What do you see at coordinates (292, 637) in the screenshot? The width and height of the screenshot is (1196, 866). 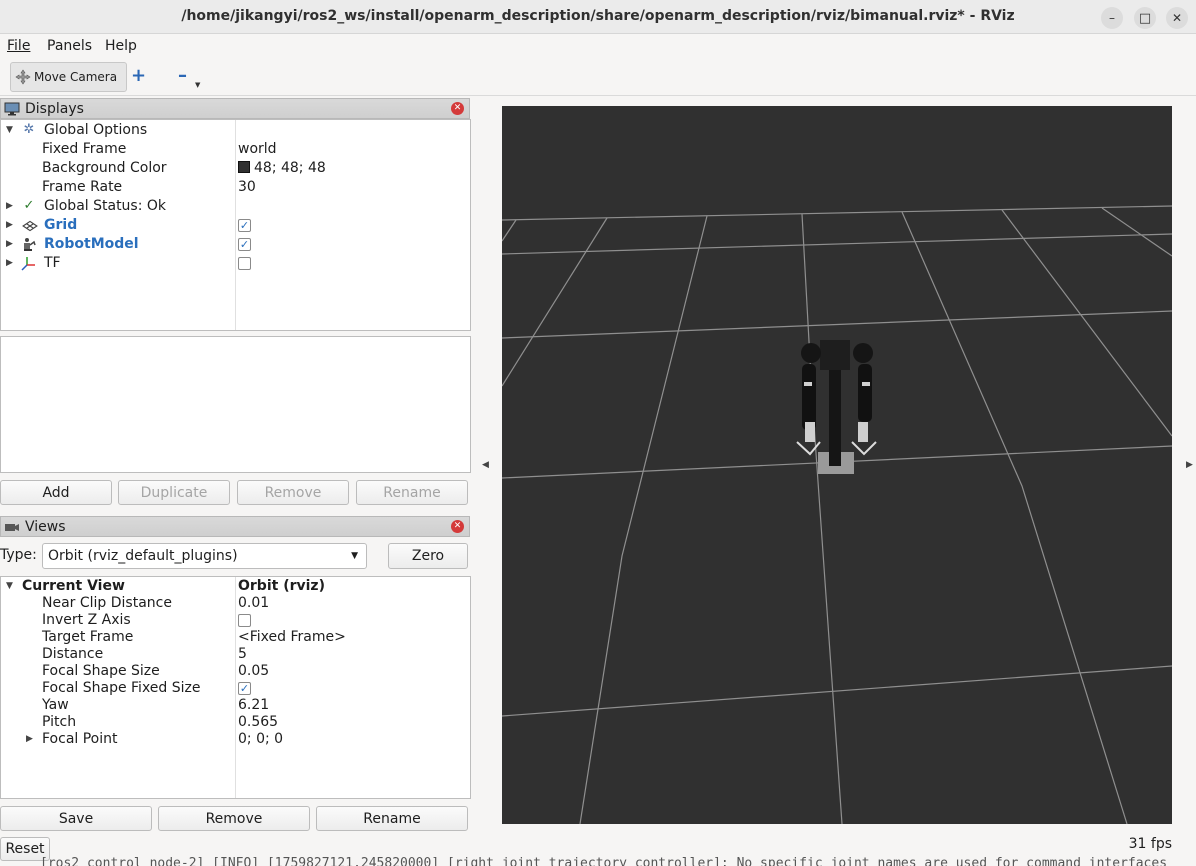 I see `target-frame-value: <Fixed Frame>` at bounding box center [292, 637].